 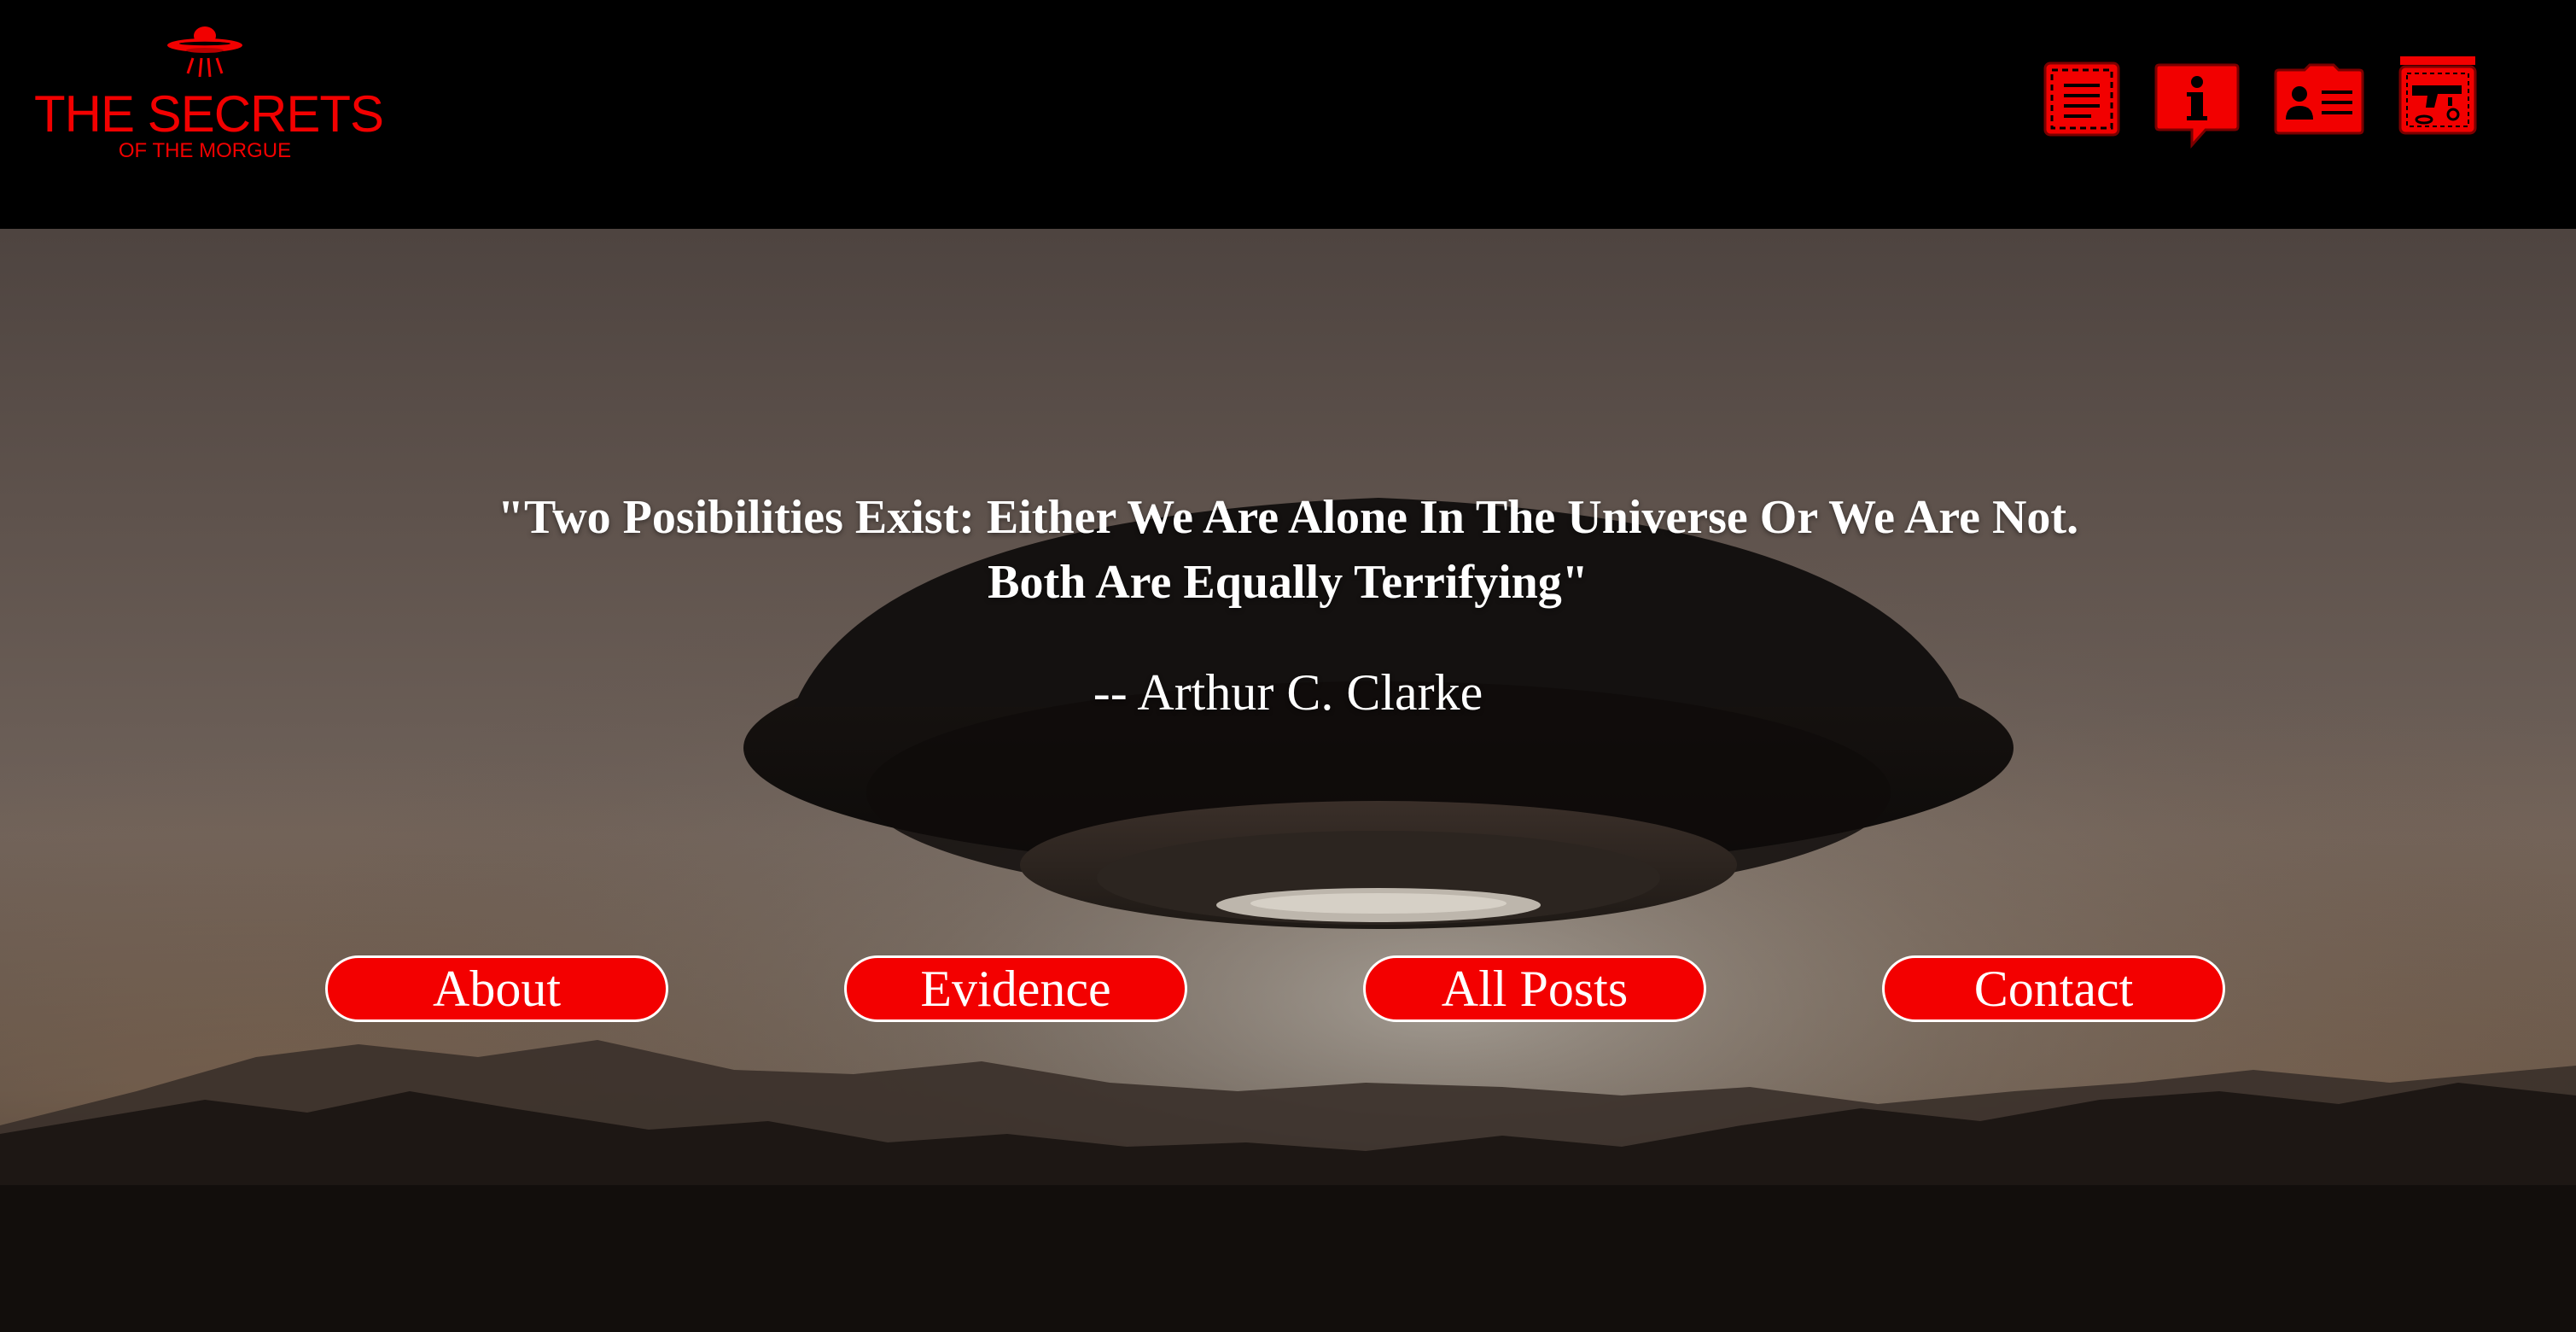 I want to click on contact-button: Contact, so click(x=2053, y=988).